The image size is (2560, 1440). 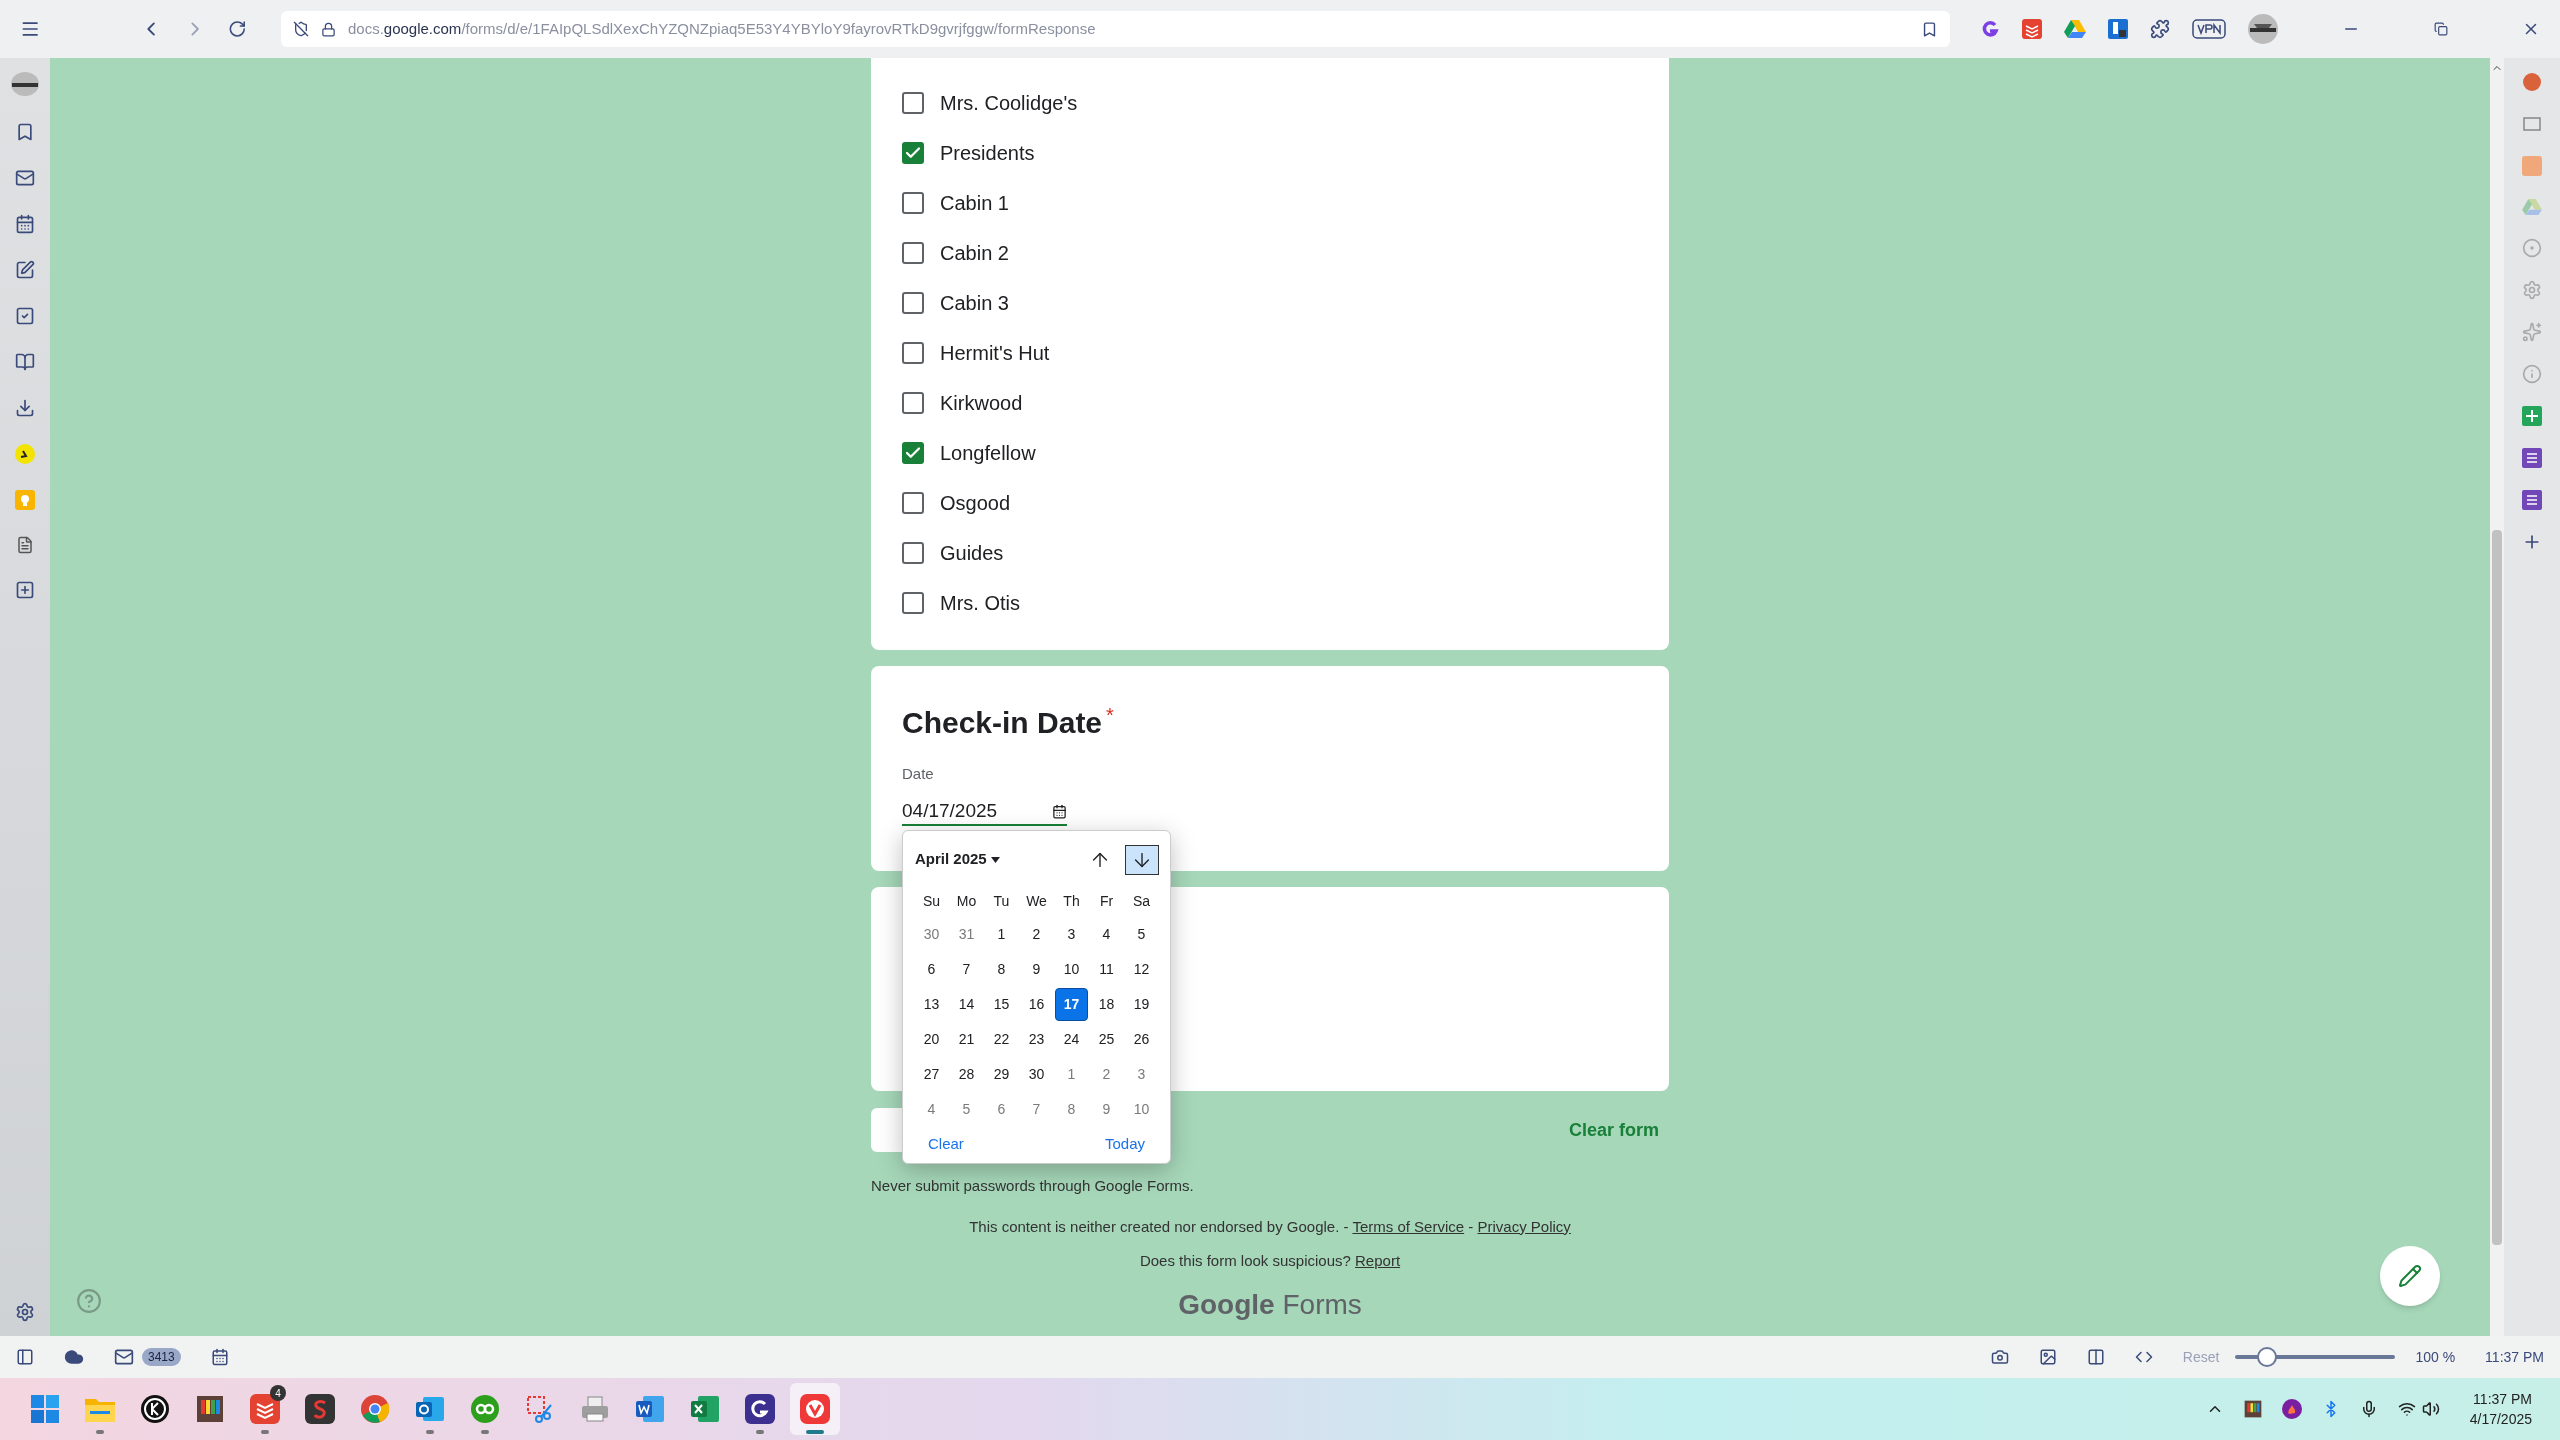 I want to click on calendar-day: 3, so click(x=1141, y=1074).